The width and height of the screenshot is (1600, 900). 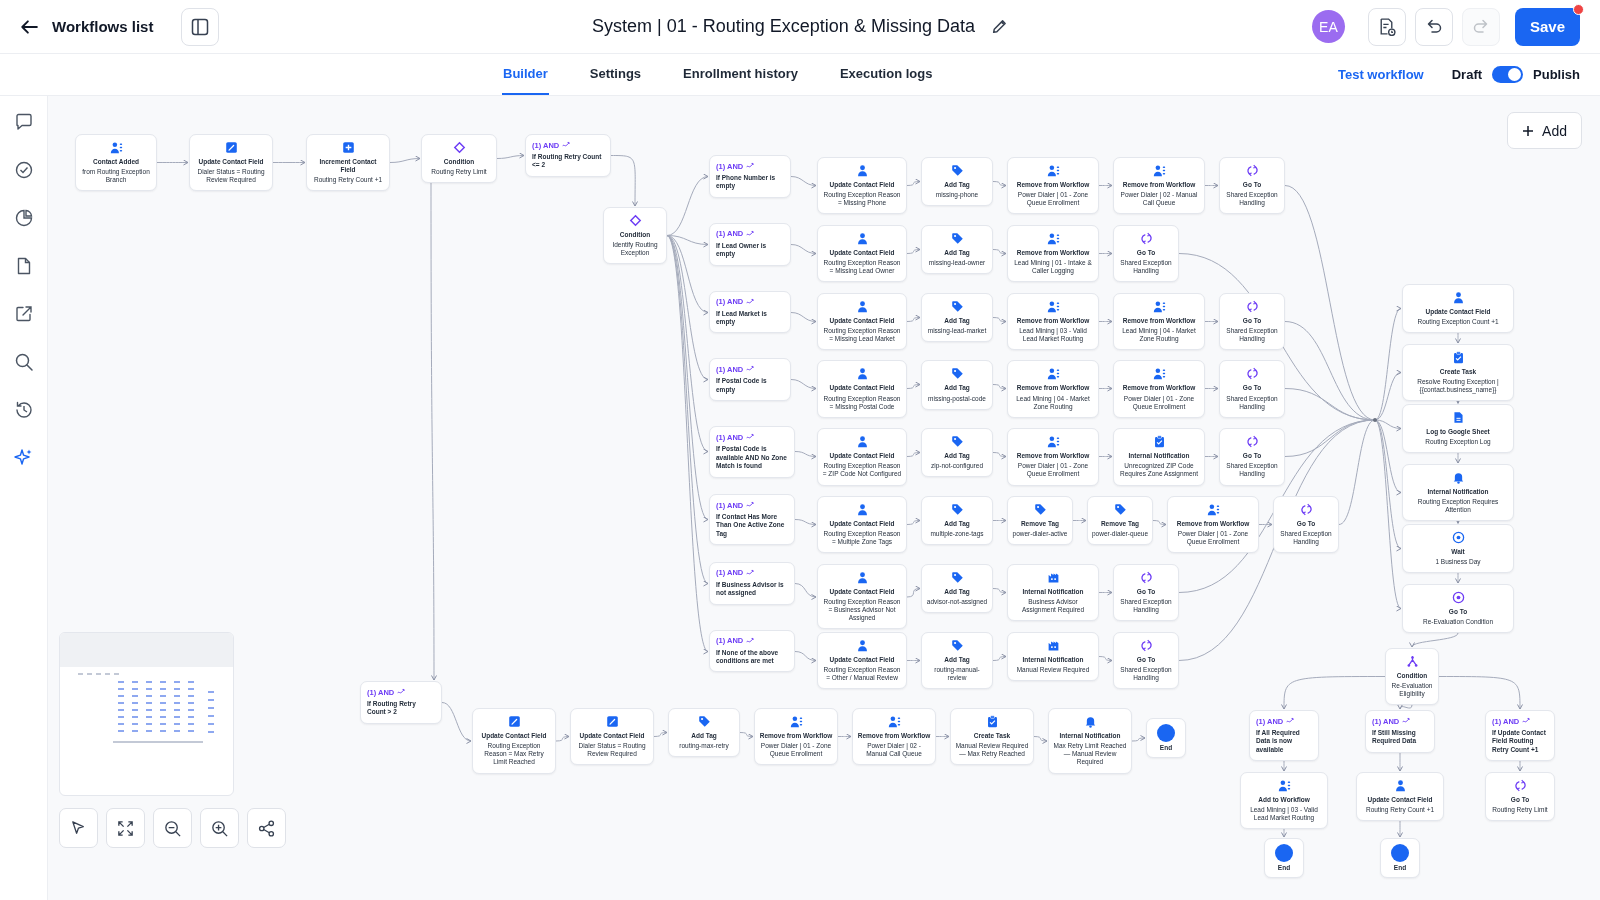 I want to click on pointer-tool-button, so click(x=78, y=828).